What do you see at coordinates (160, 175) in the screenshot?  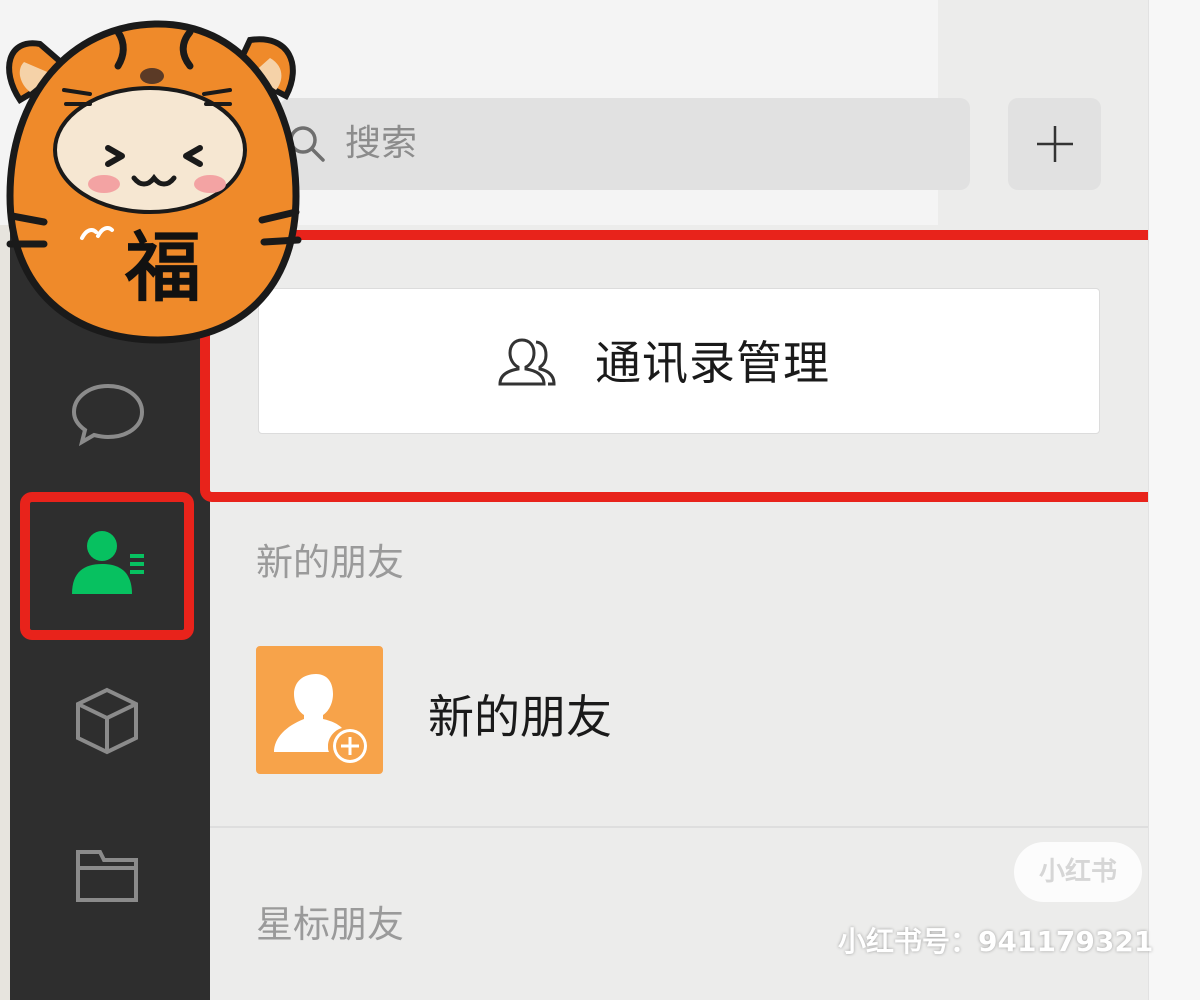 I see `tiger-sticker: 福` at bounding box center [160, 175].